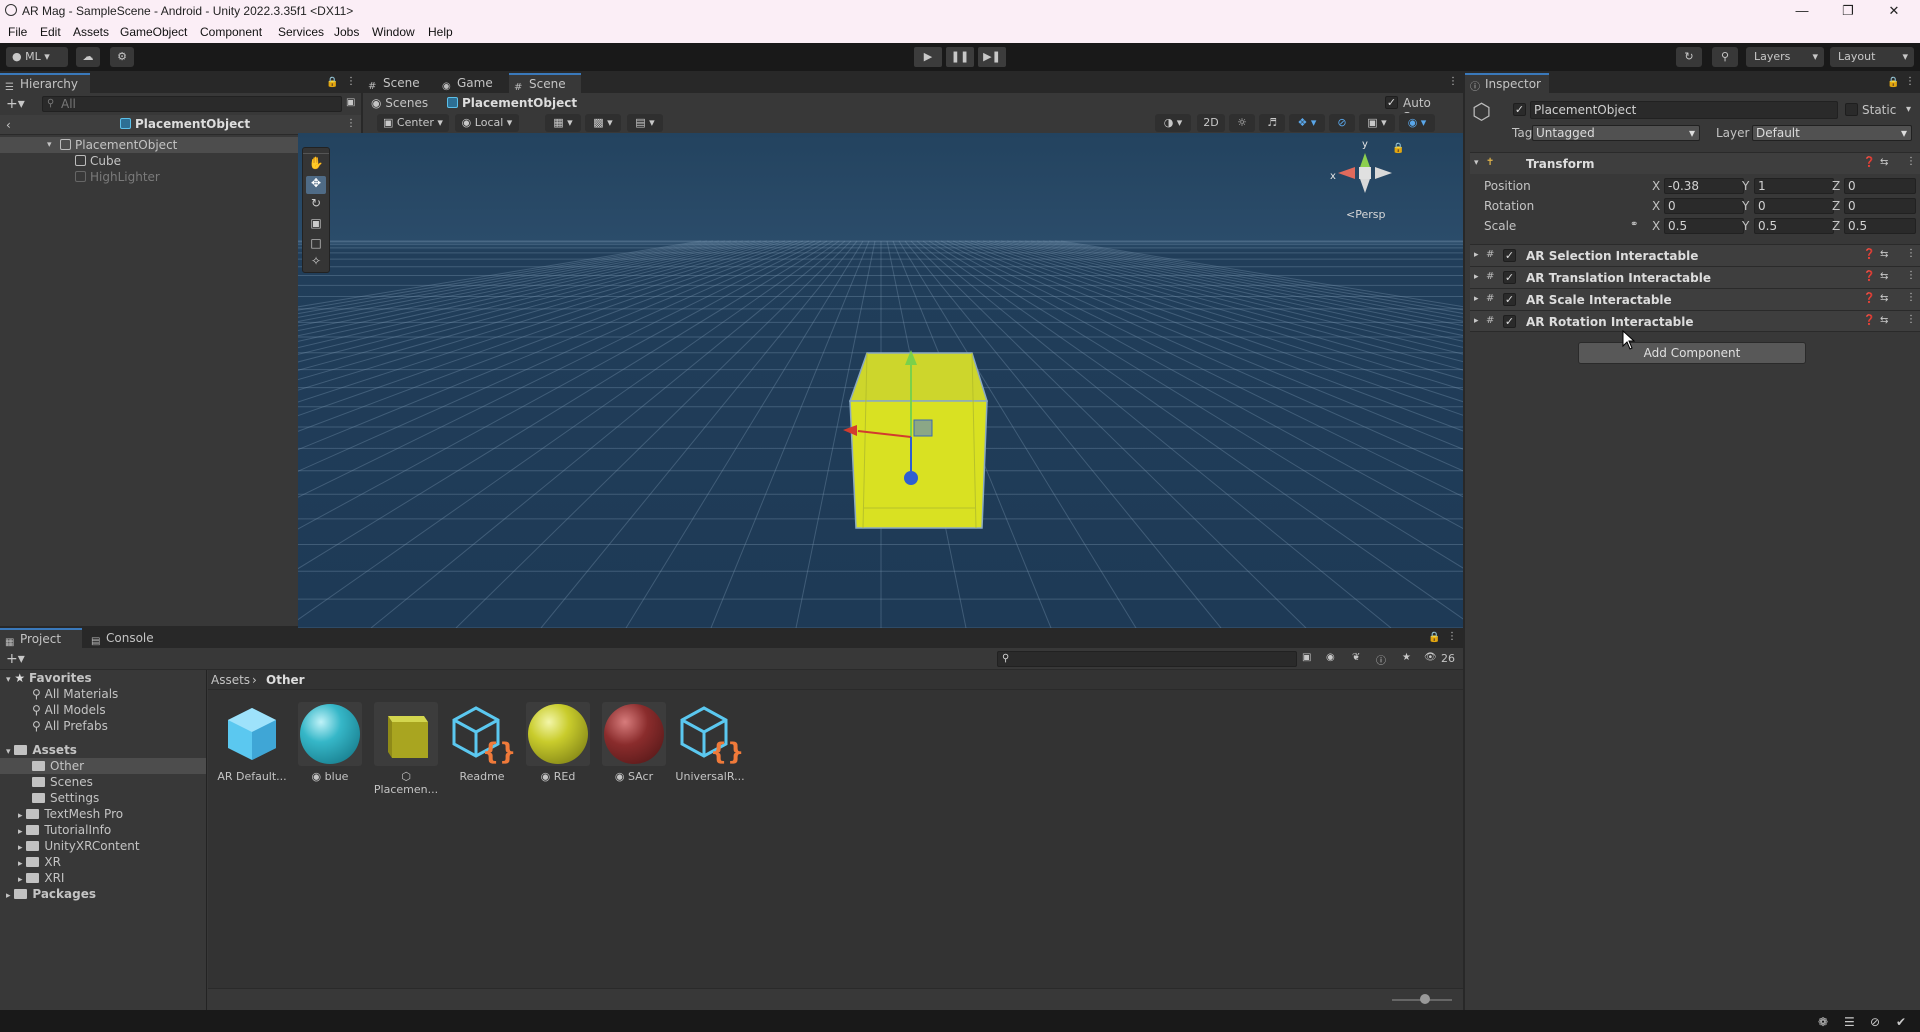 The width and height of the screenshot is (1920, 1032). I want to click on menu-assets: Assets, so click(91, 32).